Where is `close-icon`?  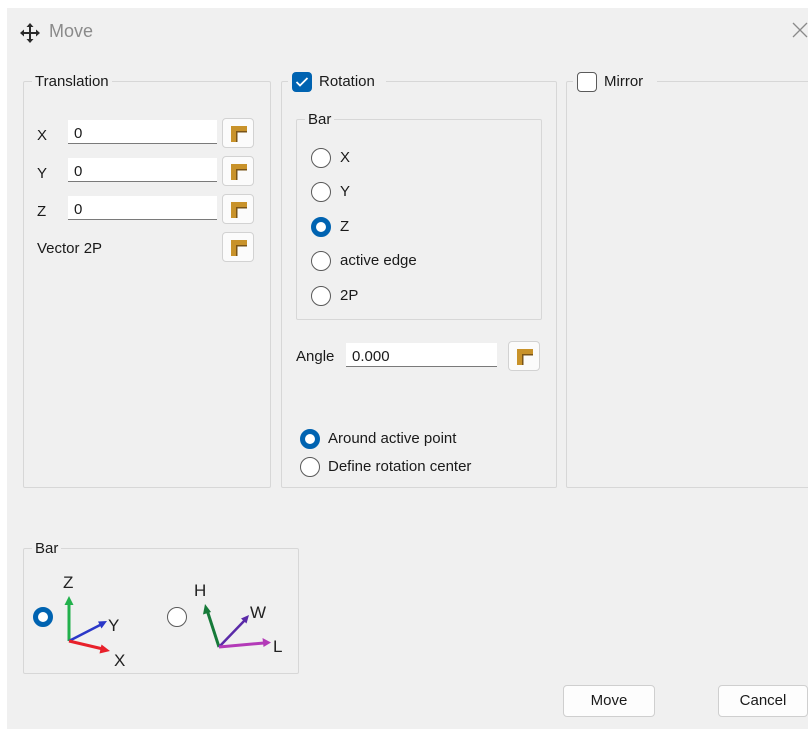
close-icon is located at coordinates (799, 30).